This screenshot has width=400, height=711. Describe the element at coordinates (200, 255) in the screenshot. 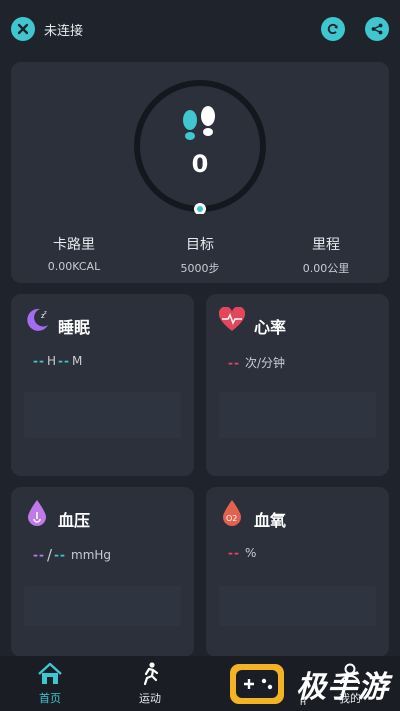

I see `stat-goal: 目标 5000步` at that location.